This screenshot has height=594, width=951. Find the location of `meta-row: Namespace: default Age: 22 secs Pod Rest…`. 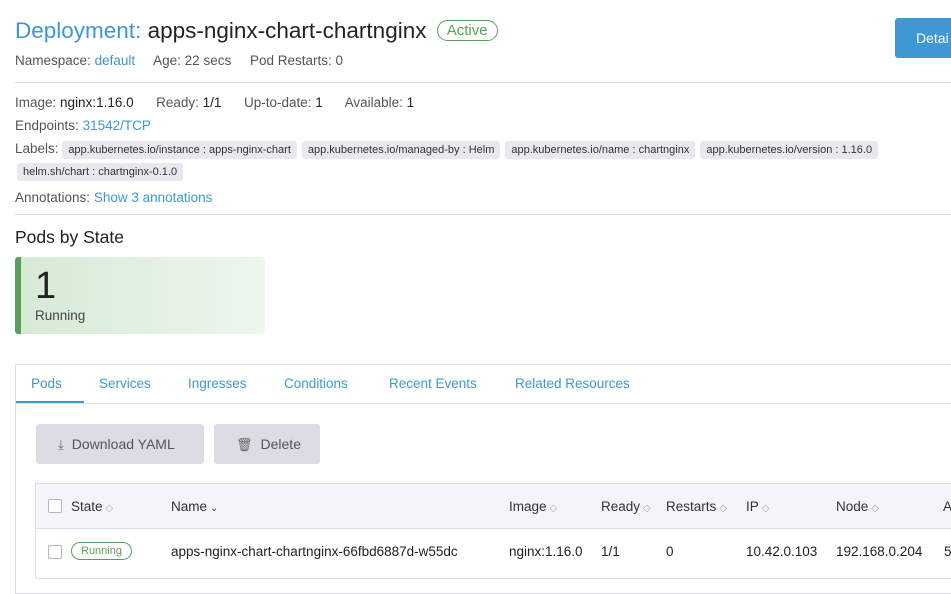

meta-row: Namespace: default Age: 22 secs Pod Rest… is located at coordinates (179, 60).